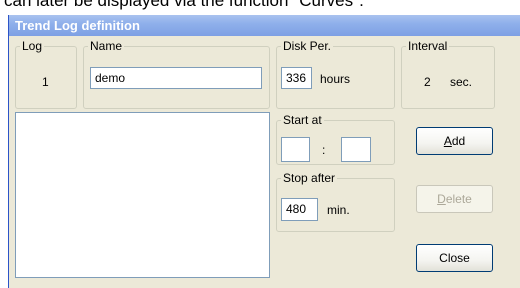  Describe the element at coordinates (448, 74) in the screenshot. I see `interval-group: Interval 2 sec.` at that location.